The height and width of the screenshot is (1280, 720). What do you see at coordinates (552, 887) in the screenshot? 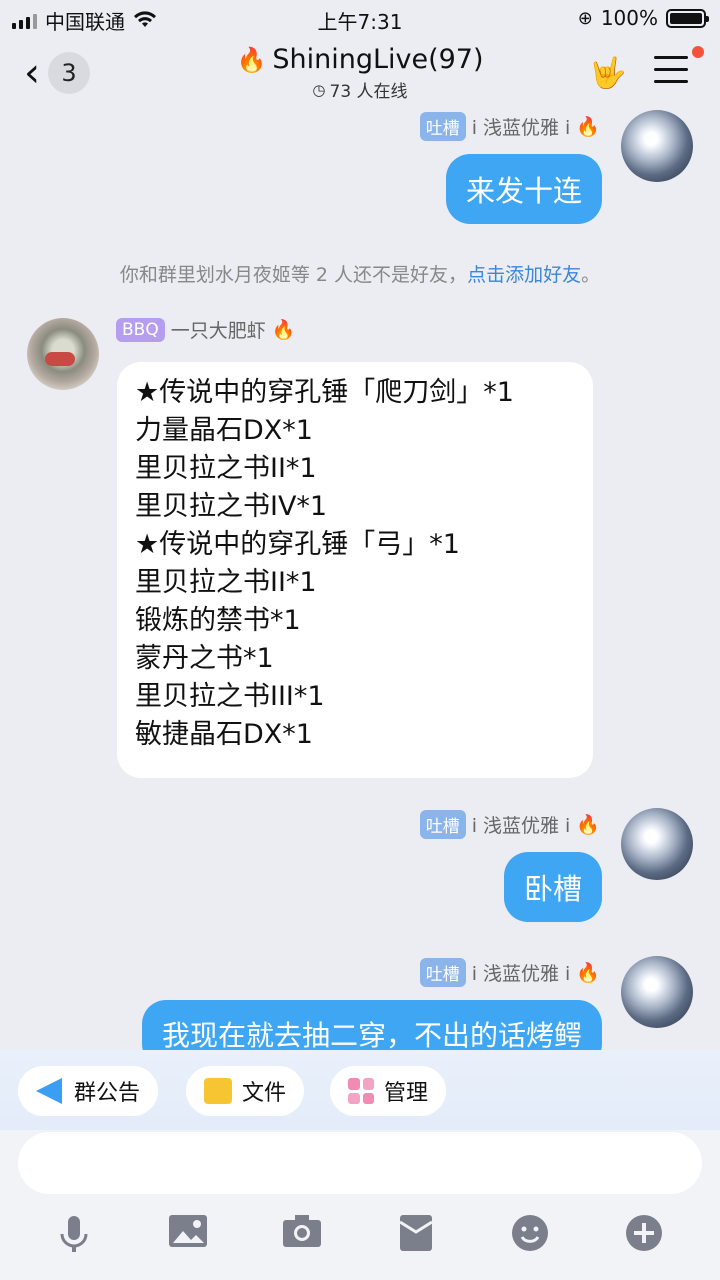
I see `message-bubble: 卧槽` at bounding box center [552, 887].